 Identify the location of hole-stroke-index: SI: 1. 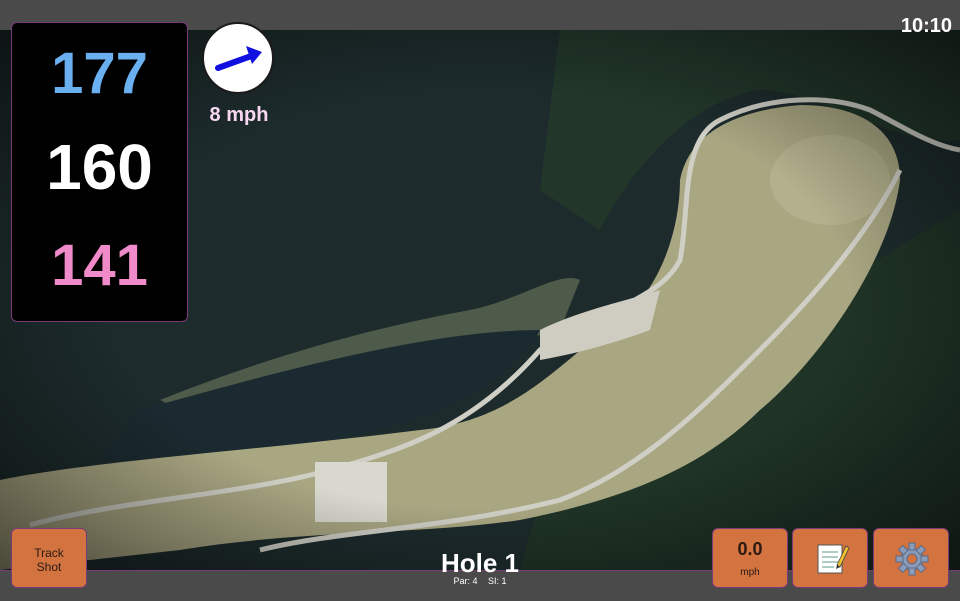
(497, 581).